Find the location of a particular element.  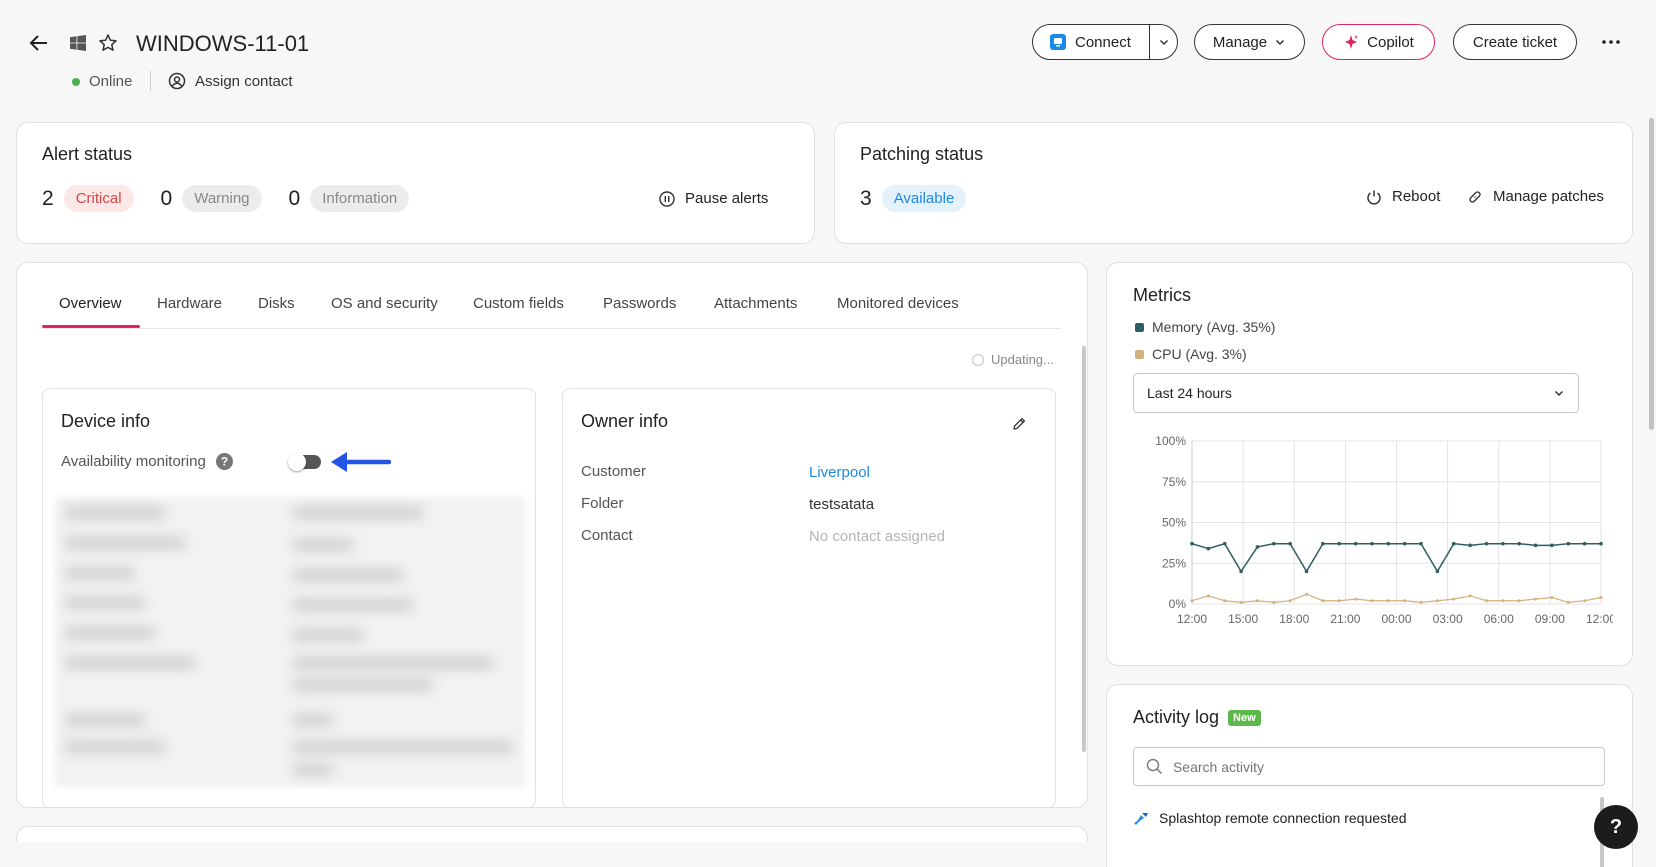

customer-link: Liverpool is located at coordinates (839, 472).